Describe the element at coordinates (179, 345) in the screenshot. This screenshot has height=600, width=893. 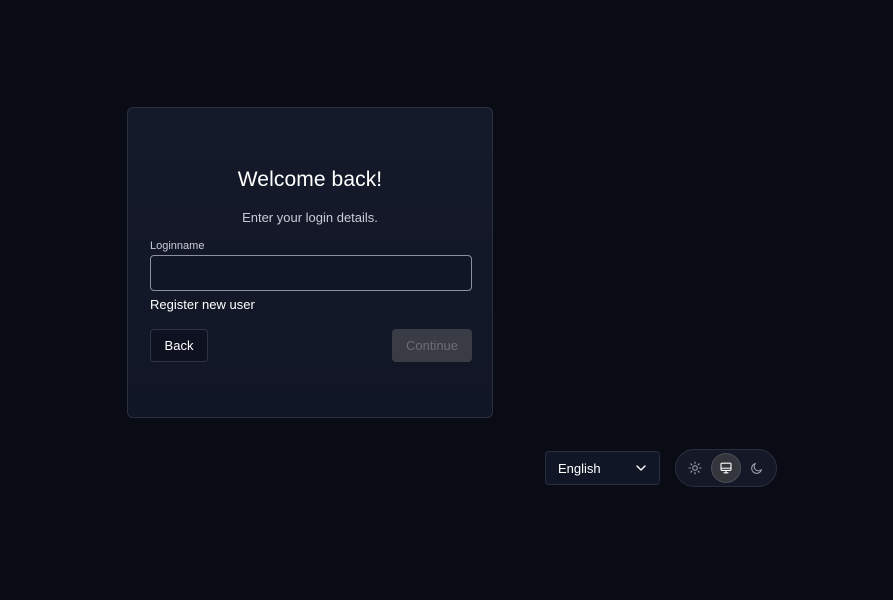
I see `back-button: Back` at that location.